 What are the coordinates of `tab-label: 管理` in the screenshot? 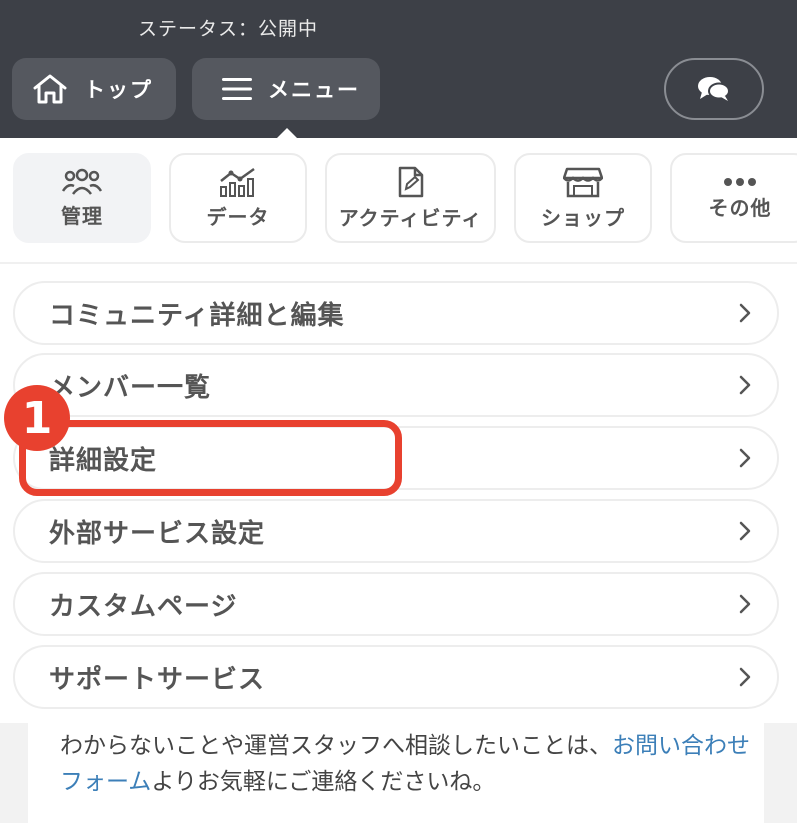 It's located at (82, 215).